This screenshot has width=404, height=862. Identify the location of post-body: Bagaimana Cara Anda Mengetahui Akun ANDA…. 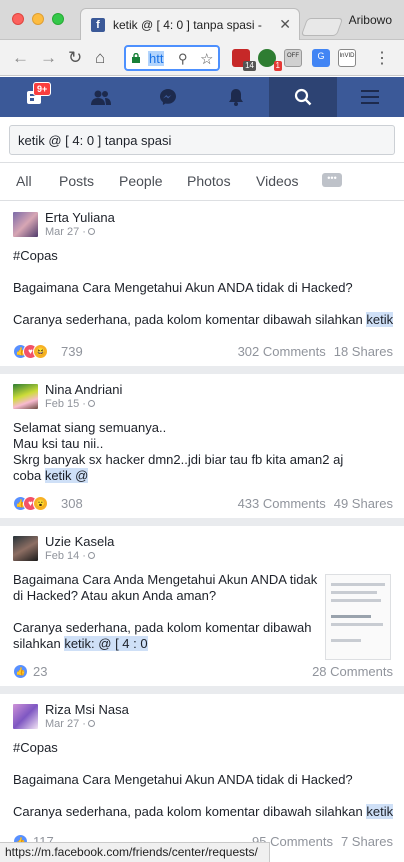
(165, 612).